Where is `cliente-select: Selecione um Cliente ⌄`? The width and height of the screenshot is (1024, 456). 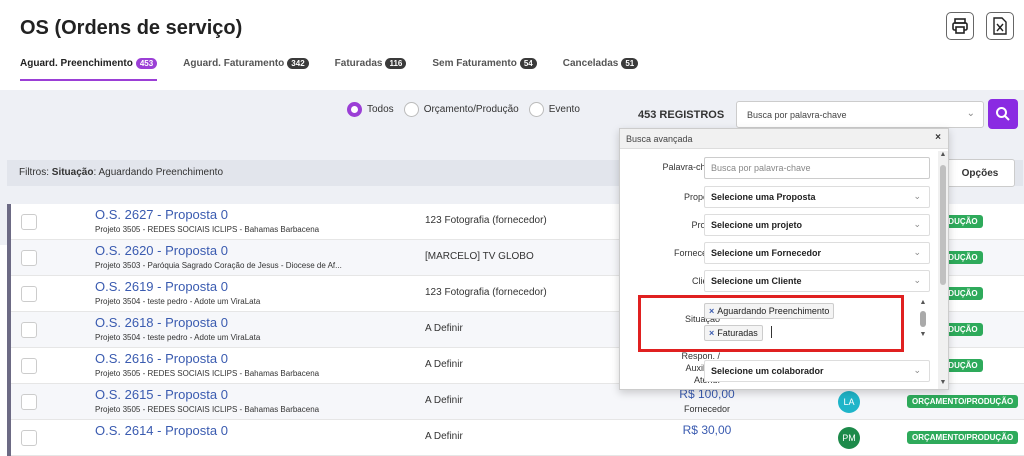 cliente-select: Selecione um Cliente ⌄ is located at coordinates (817, 281).